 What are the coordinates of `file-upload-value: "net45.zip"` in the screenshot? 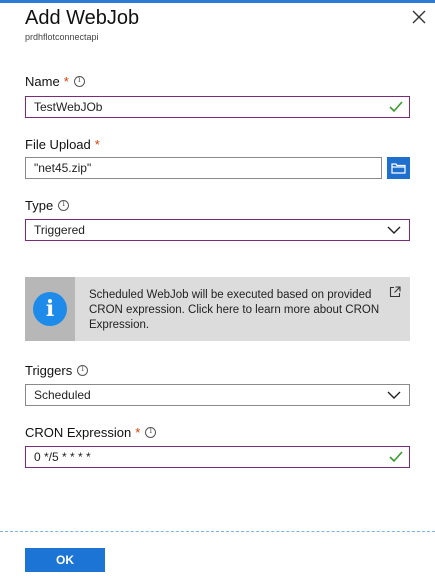 It's located at (63, 168).